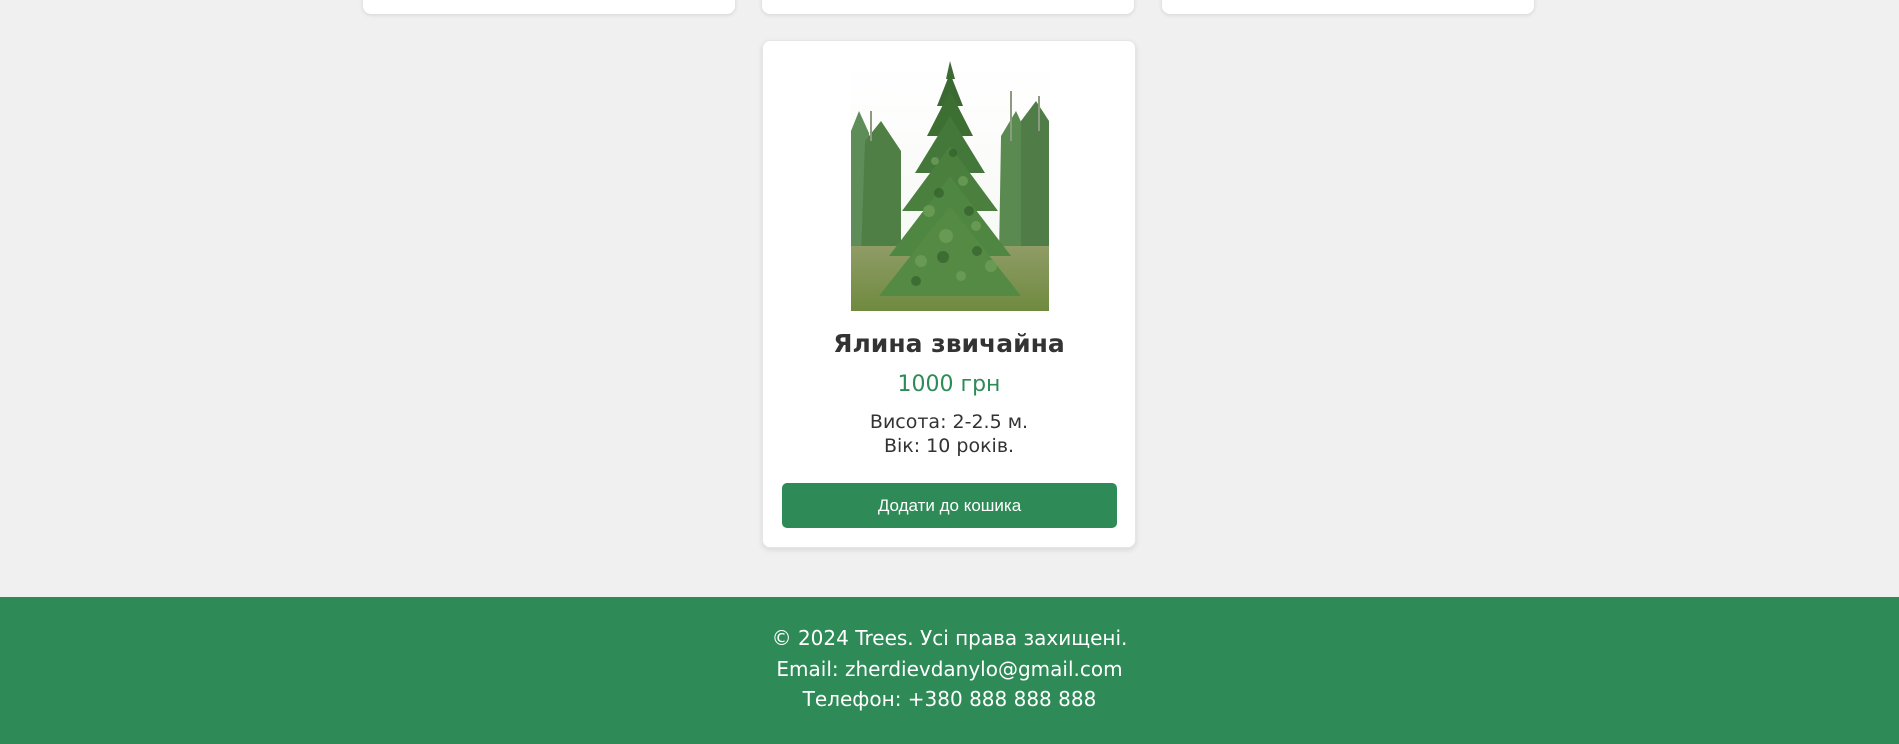  I want to click on product-height: Висота: 2-2.5 м., so click(949, 422).